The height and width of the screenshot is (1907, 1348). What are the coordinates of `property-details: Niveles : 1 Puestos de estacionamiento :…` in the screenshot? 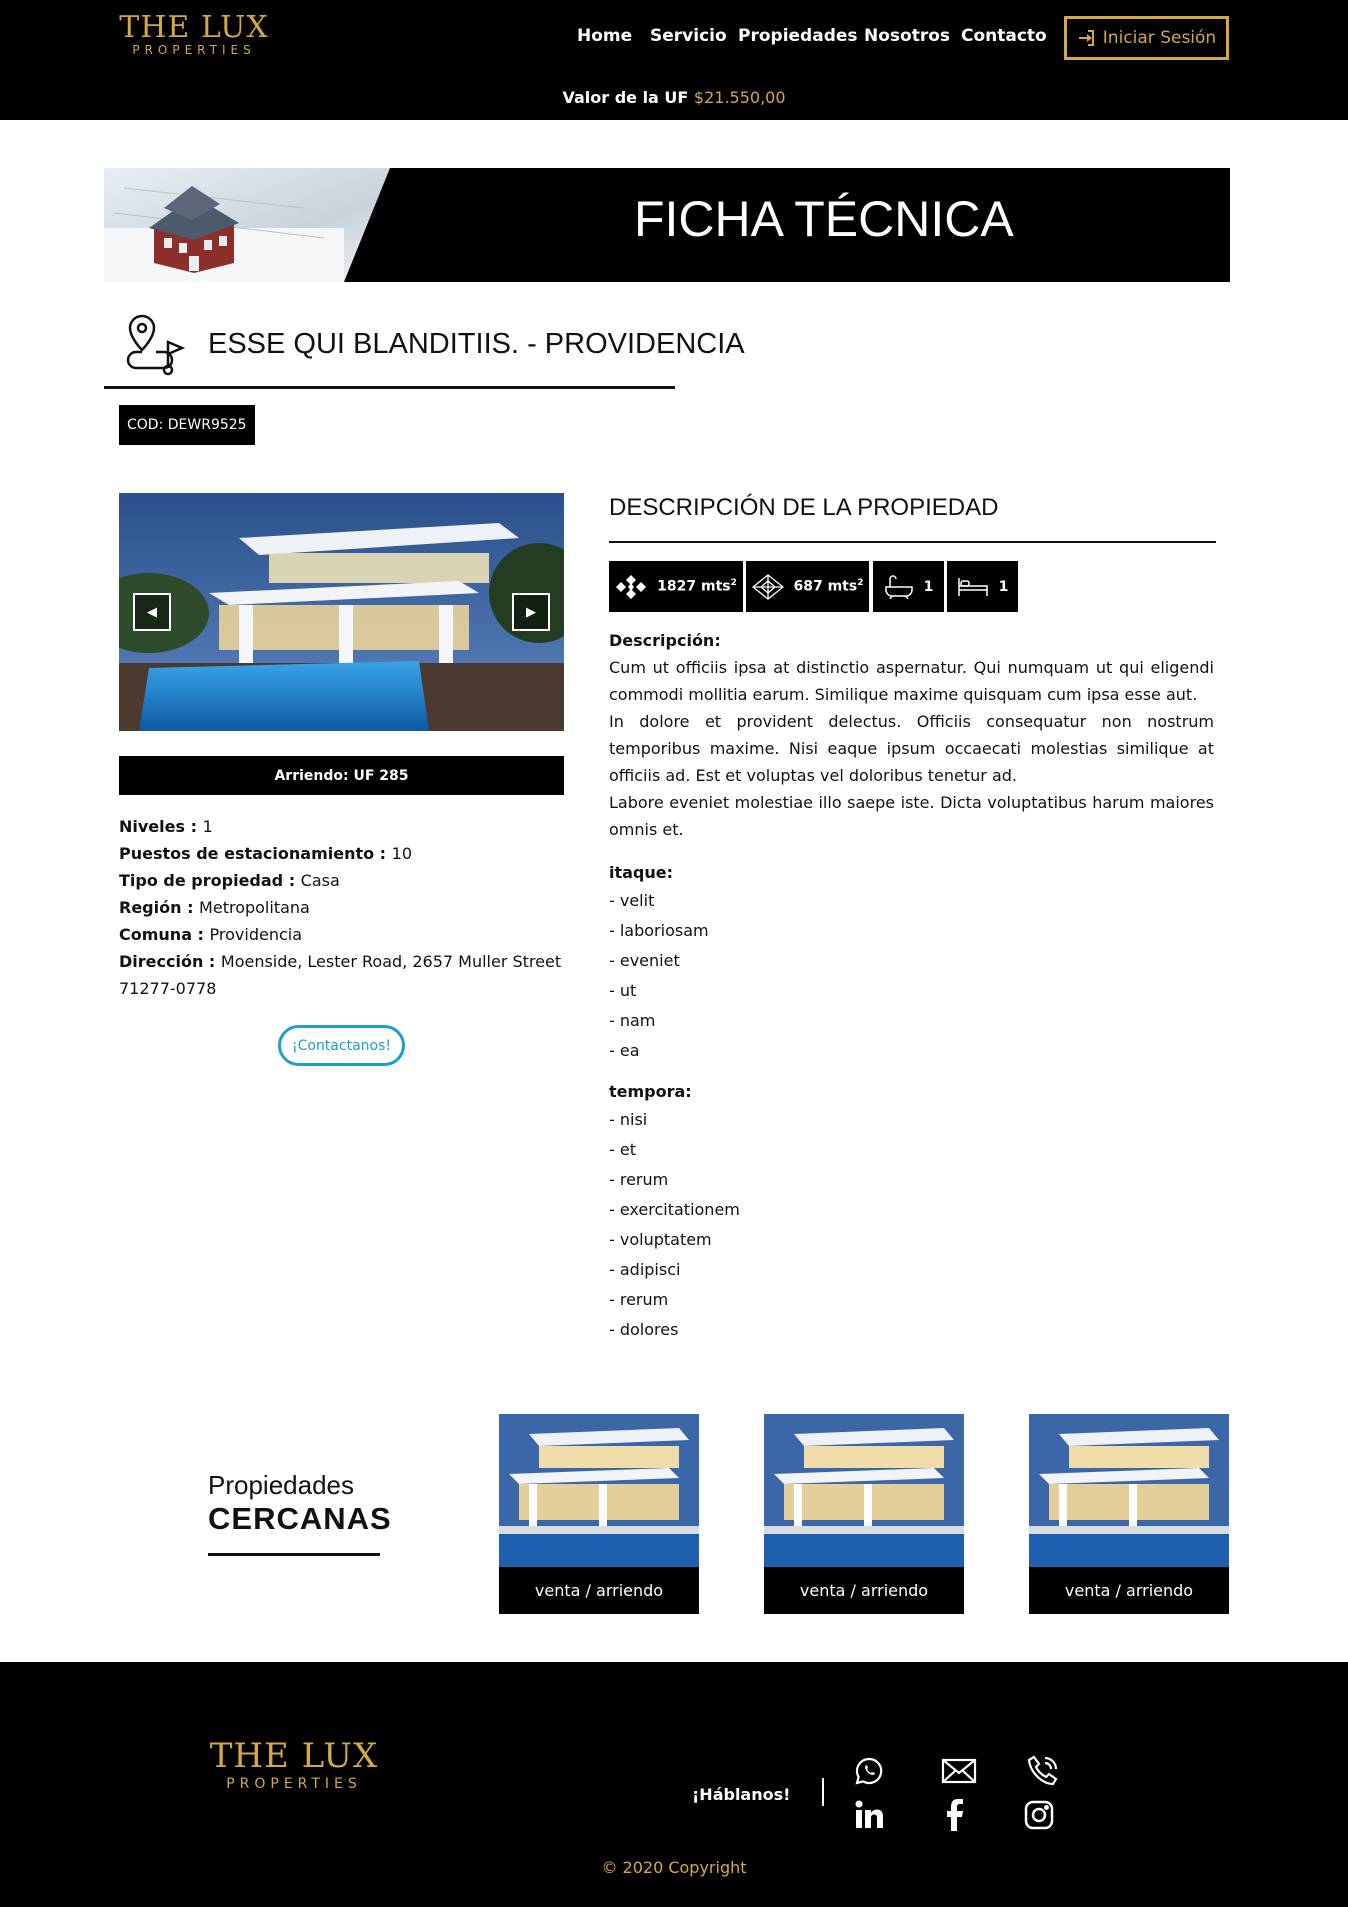 It's located at (344, 907).